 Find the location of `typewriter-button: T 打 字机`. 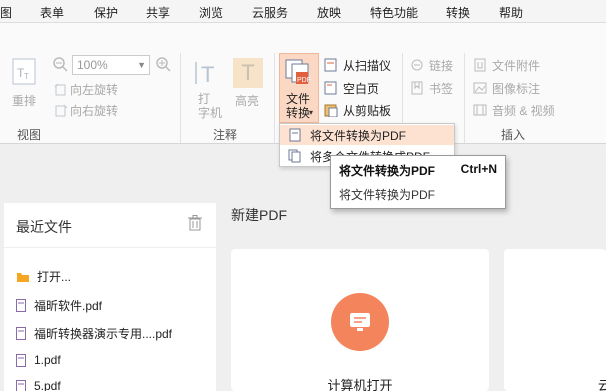

typewriter-button: T 打 字机 is located at coordinates (207, 91).